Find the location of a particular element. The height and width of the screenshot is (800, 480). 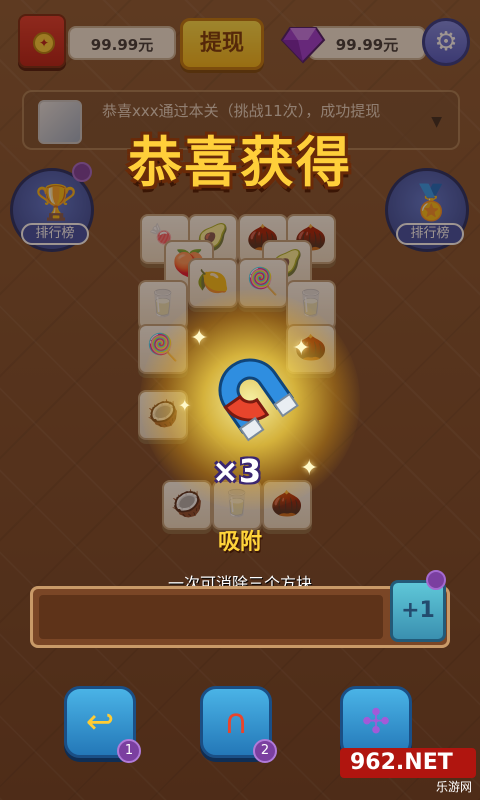

leaderboard-right-label: 排行榜 is located at coordinates (430, 234).